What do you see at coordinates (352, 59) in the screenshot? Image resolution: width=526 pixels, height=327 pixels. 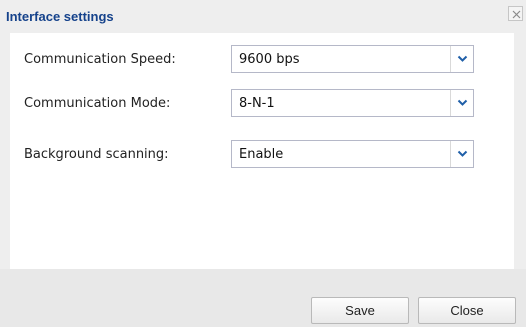 I see `communication-speed-select: 9600 bps` at bounding box center [352, 59].